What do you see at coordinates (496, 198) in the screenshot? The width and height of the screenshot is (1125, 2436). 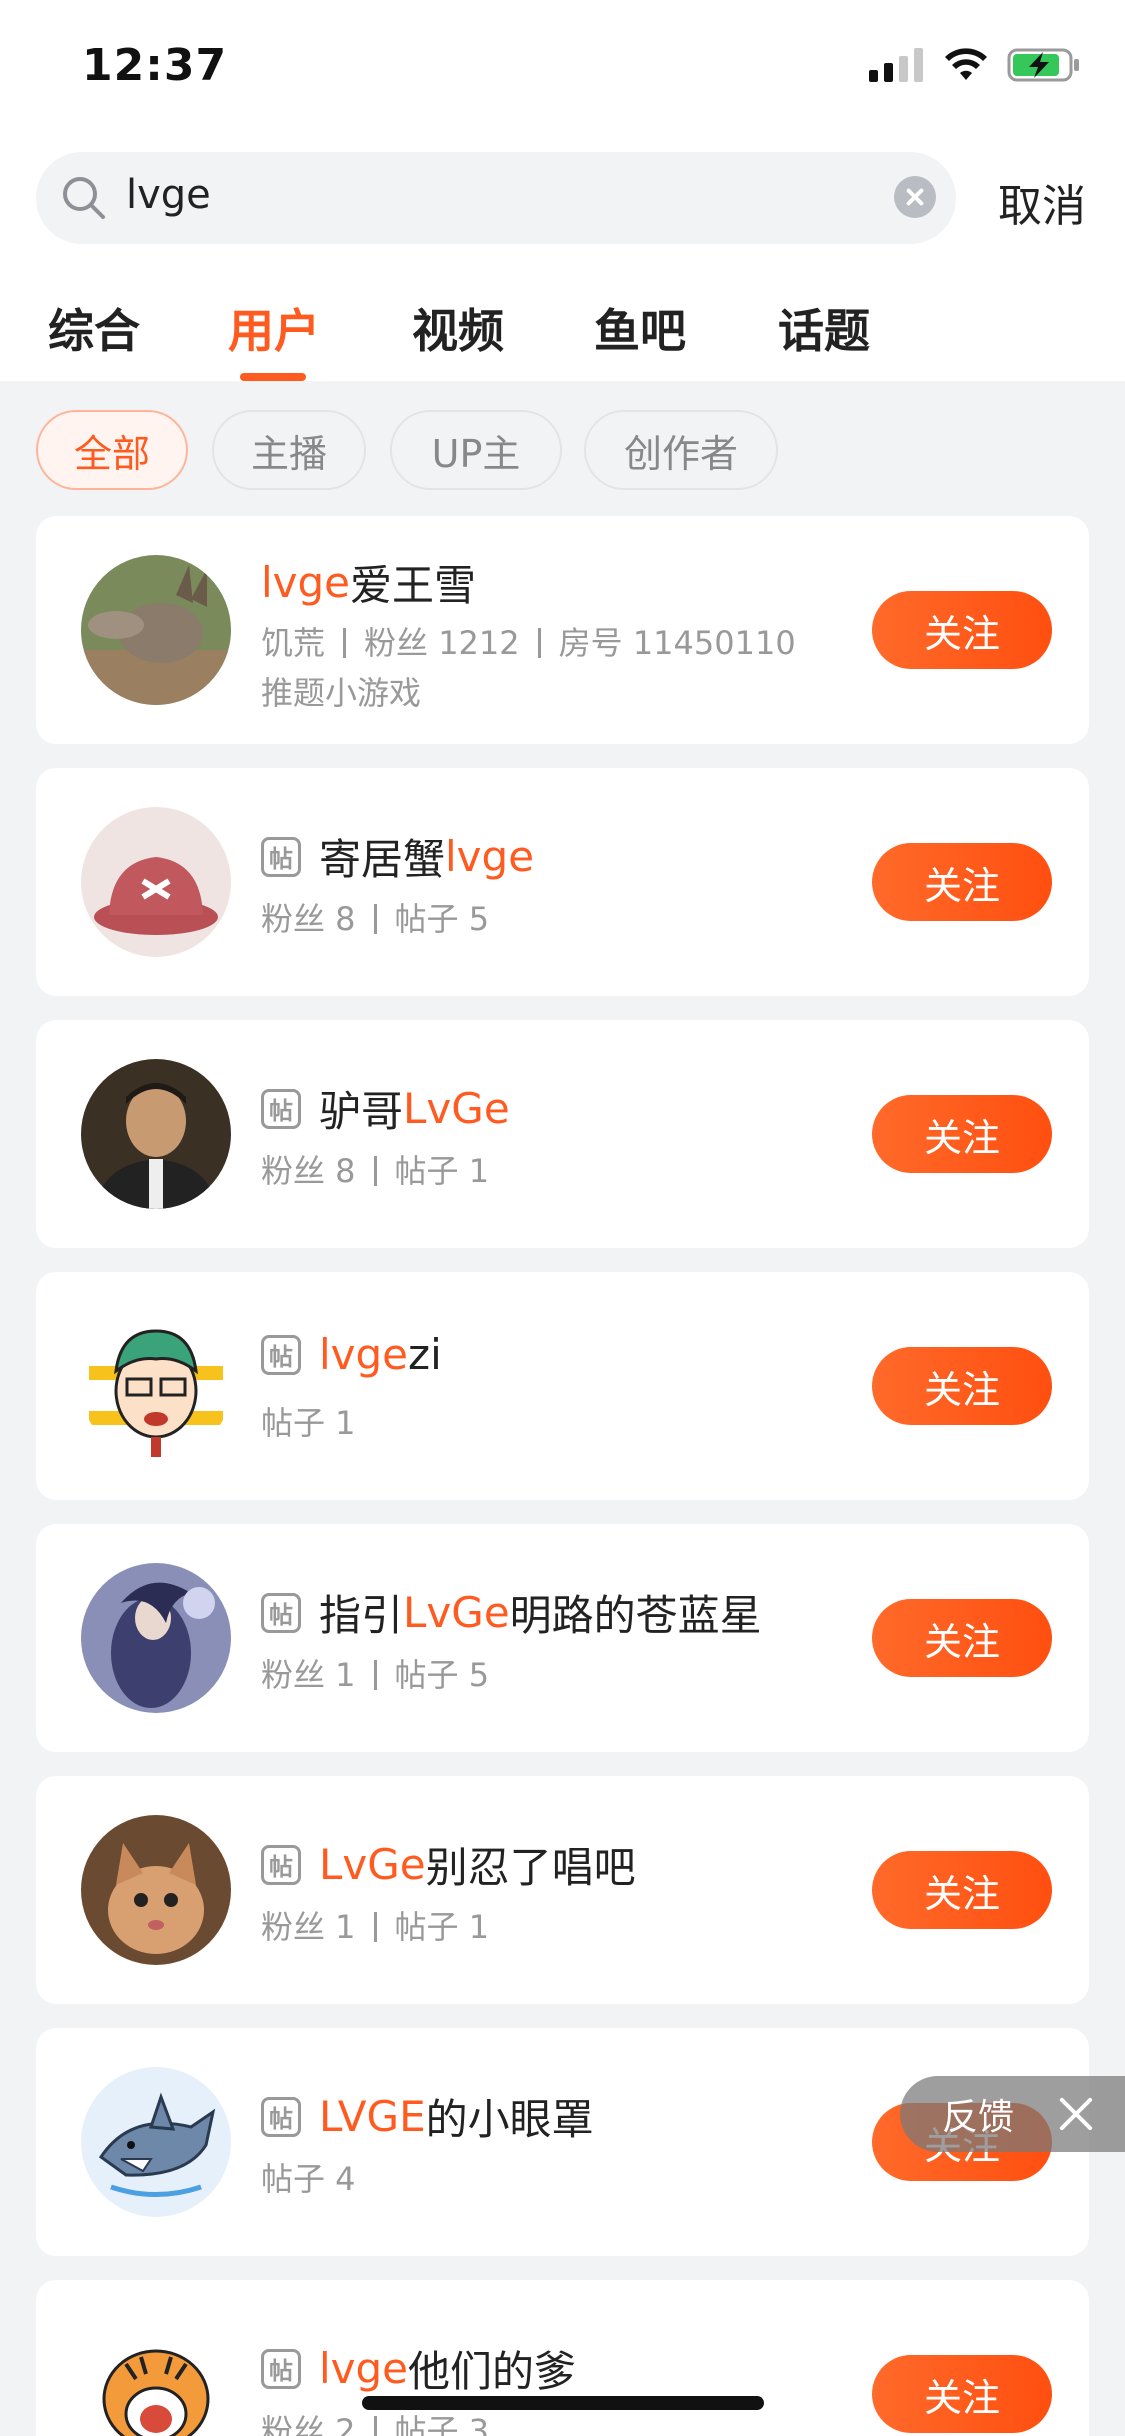 I see `search-bar: lvge` at bounding box center [496, 198].